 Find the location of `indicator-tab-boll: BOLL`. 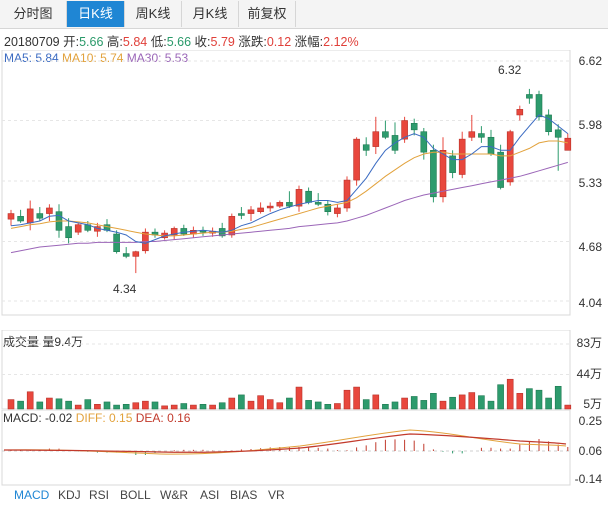

indicator-tab-boll: BOLL is located at coordinates (135, 495).